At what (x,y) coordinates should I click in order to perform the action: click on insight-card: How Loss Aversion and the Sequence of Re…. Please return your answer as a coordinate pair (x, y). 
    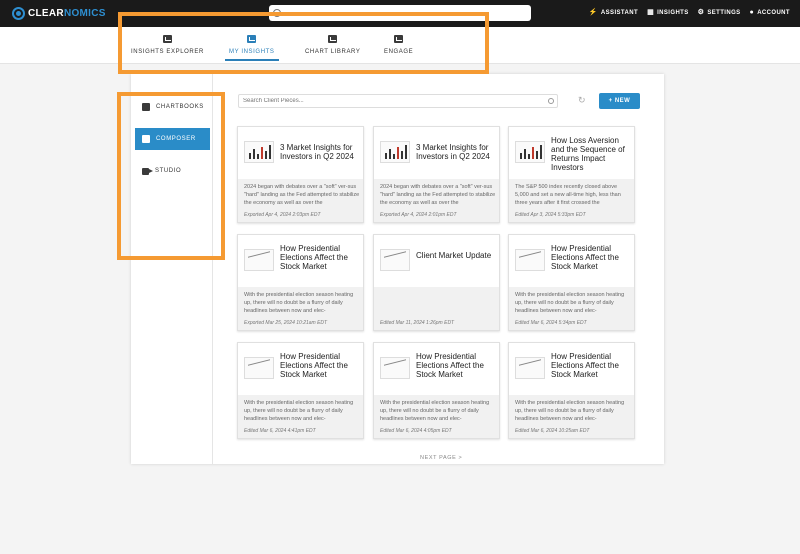
    Looking at the image, I should click on (571, 174).